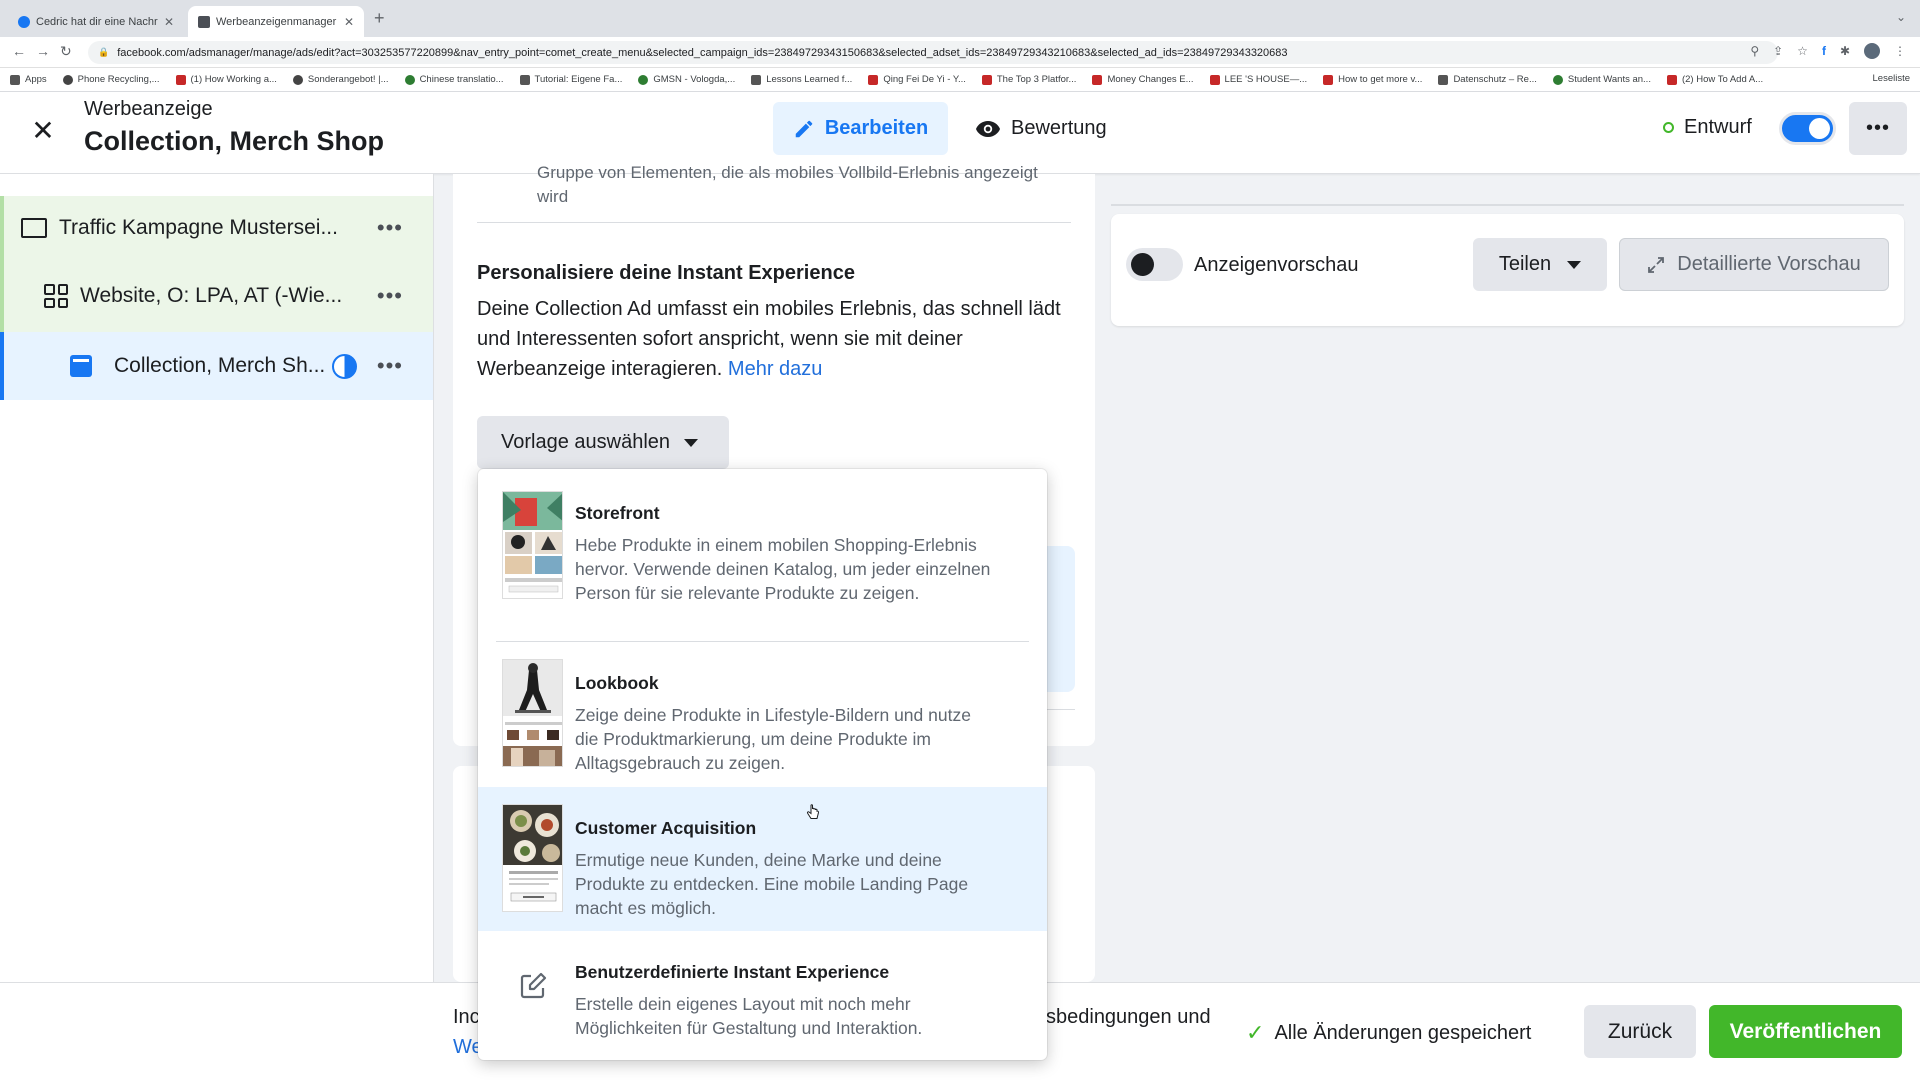  What do you see at coordinates (379, 18) in the screenshot?
I see `new-tab-icon: +` at bounding box center [379, 18].